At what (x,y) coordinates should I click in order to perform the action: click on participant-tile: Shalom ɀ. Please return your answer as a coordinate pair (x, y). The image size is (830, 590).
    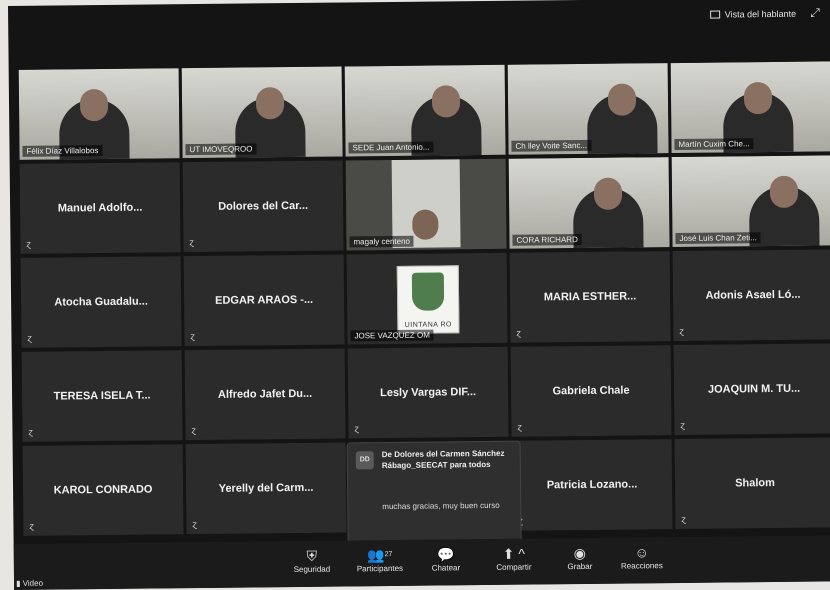
    Looking at the image, I should click on (752, 483).